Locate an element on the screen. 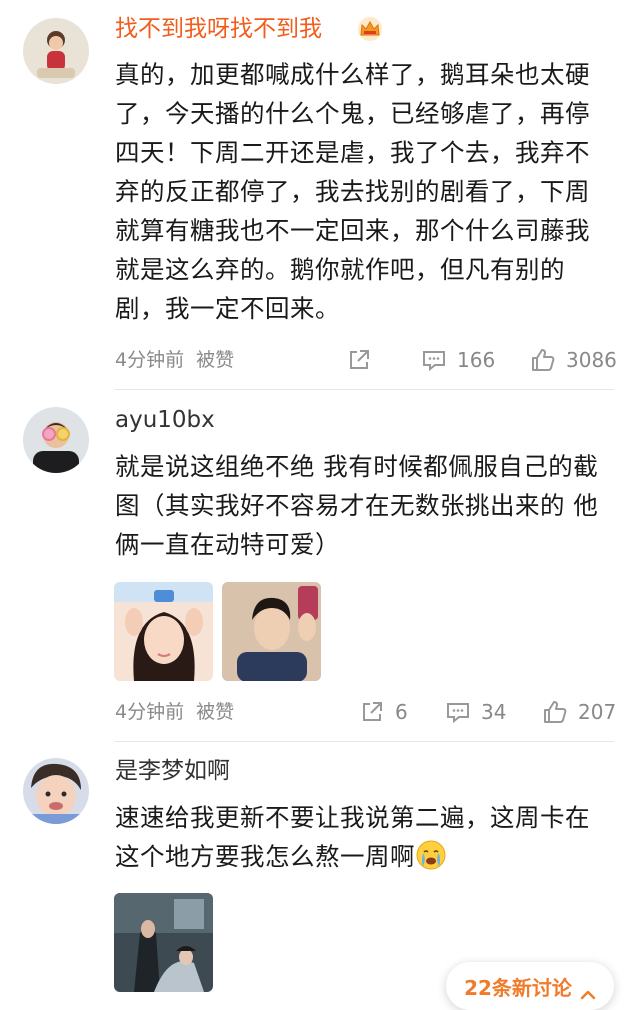  reply-count: 166 is located at coordinates (476, 360).